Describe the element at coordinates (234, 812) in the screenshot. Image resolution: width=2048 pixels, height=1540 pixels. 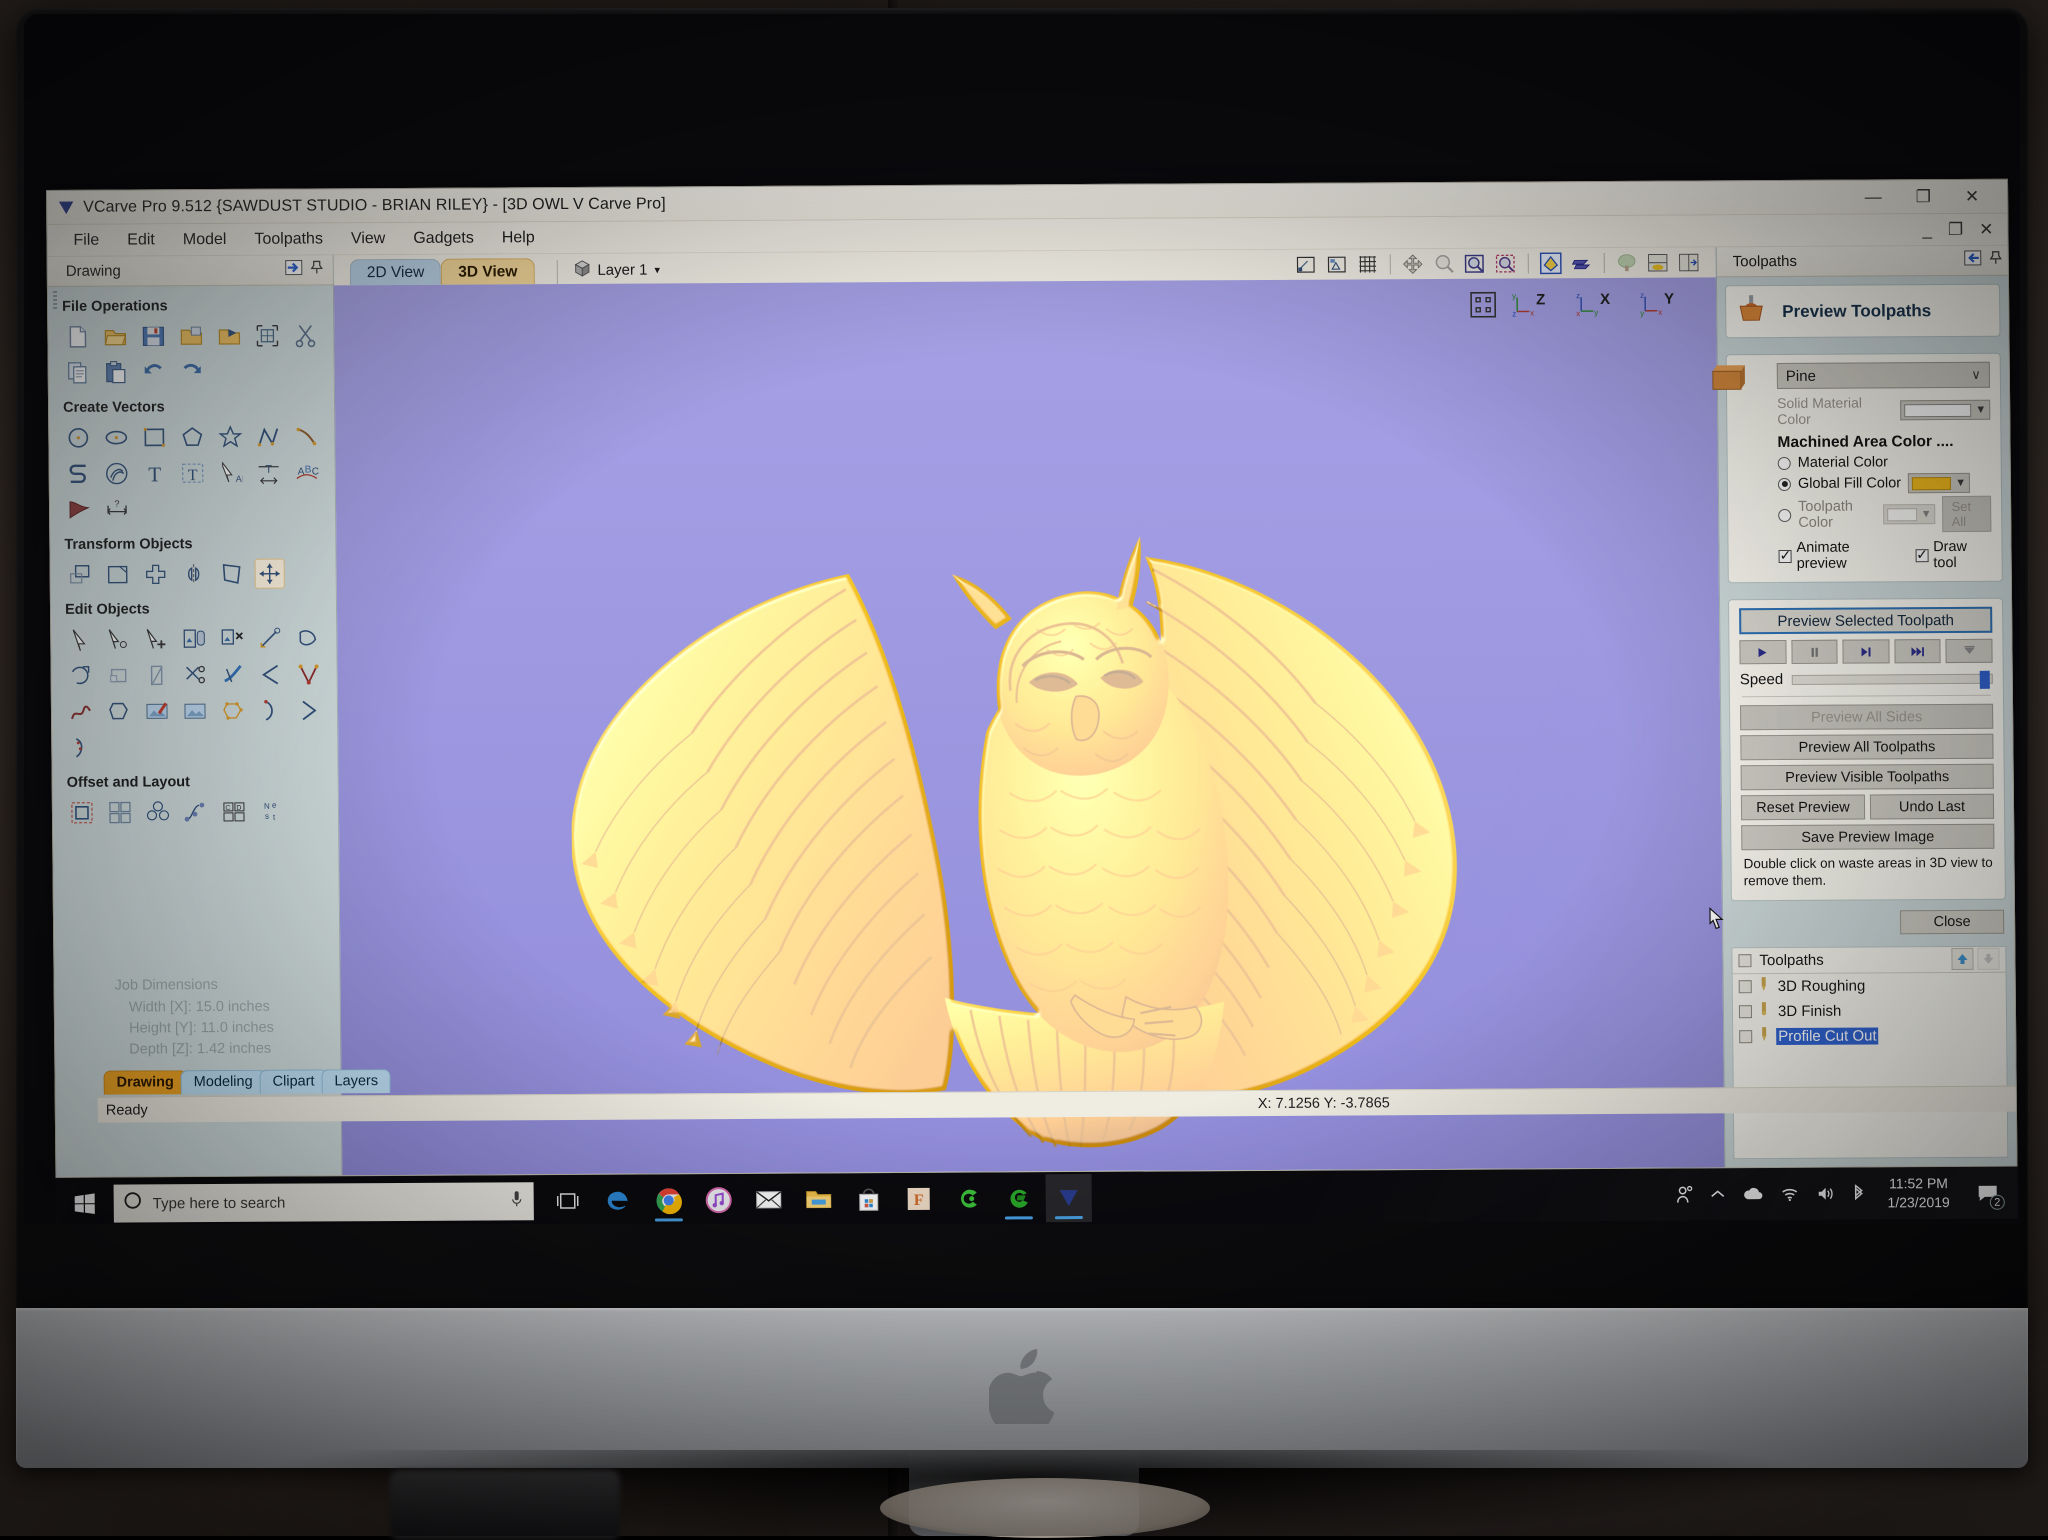
I see `plate-layout-icon: CD` at that location.